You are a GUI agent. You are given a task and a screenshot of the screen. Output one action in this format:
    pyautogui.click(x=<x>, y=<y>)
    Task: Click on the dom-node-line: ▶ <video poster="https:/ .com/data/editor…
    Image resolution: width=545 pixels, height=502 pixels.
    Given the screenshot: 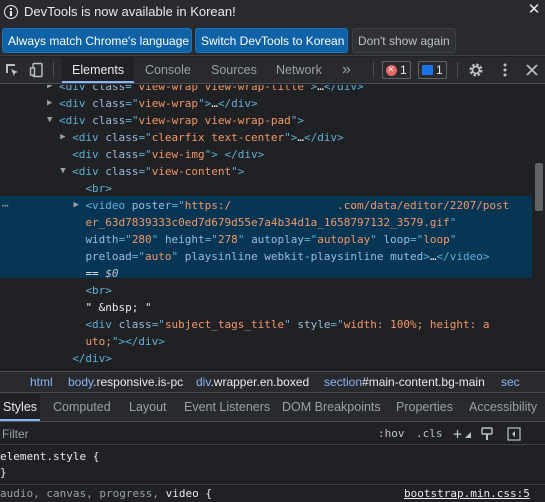 What is the action you would take?
    pyautogui.click(x=272, y=205)
    